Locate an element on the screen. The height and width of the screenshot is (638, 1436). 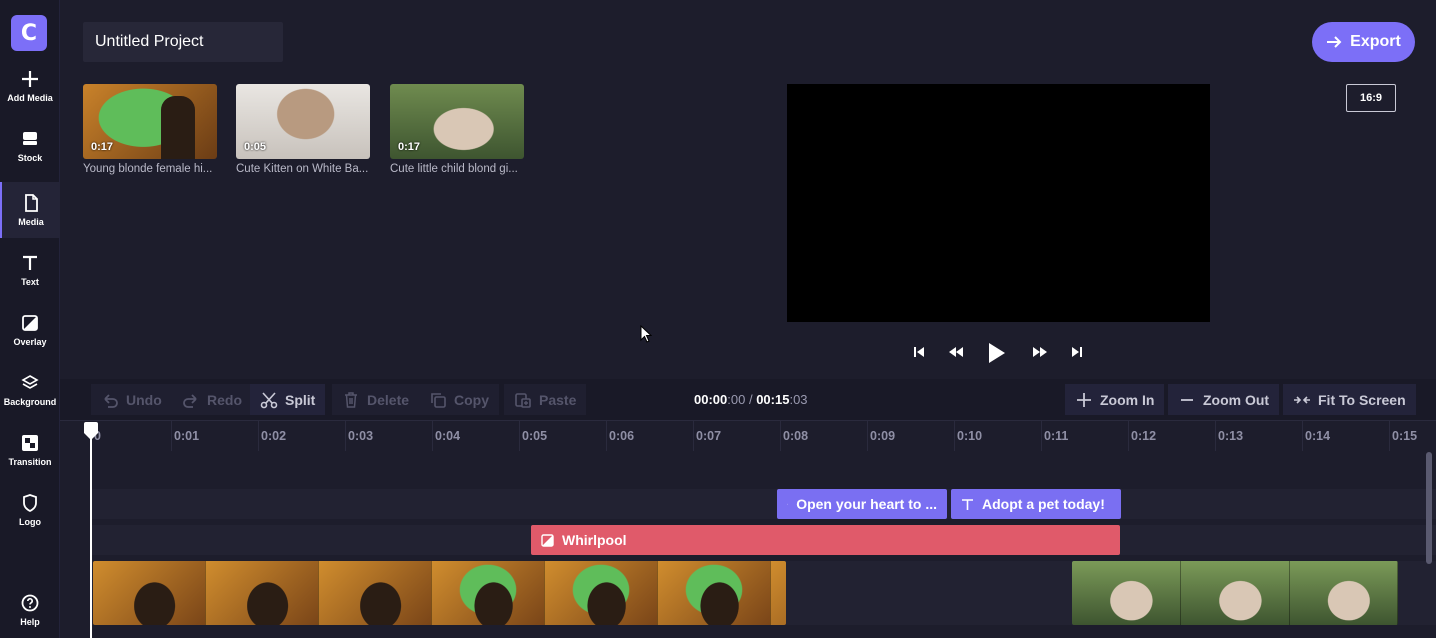
sidebar-item-overlay: Overlay is located at coordinates (30, 330).